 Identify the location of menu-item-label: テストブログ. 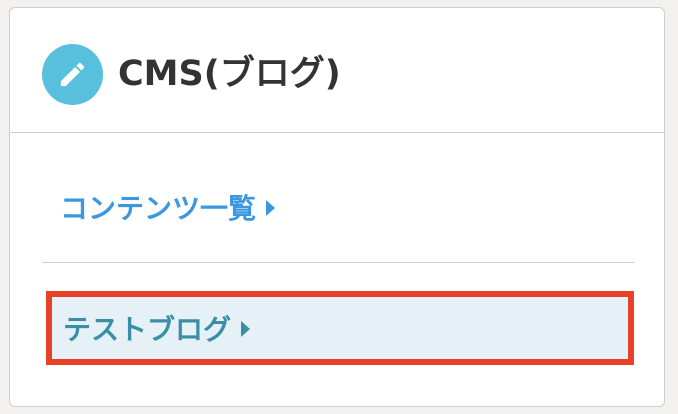
(147, 329).